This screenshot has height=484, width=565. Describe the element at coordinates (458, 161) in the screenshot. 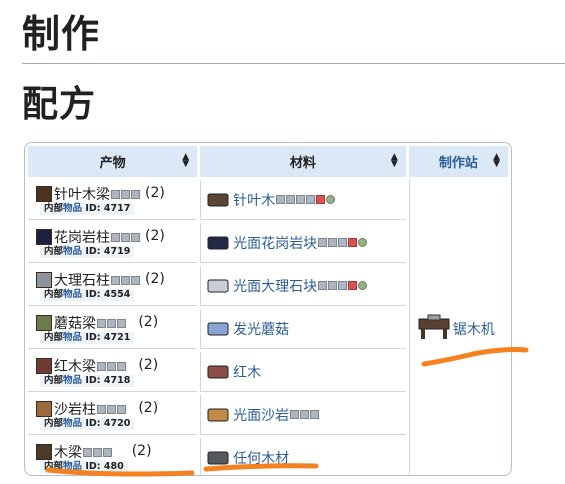

I see `column-header-station: 制作站 ▲ ▼` at that location.